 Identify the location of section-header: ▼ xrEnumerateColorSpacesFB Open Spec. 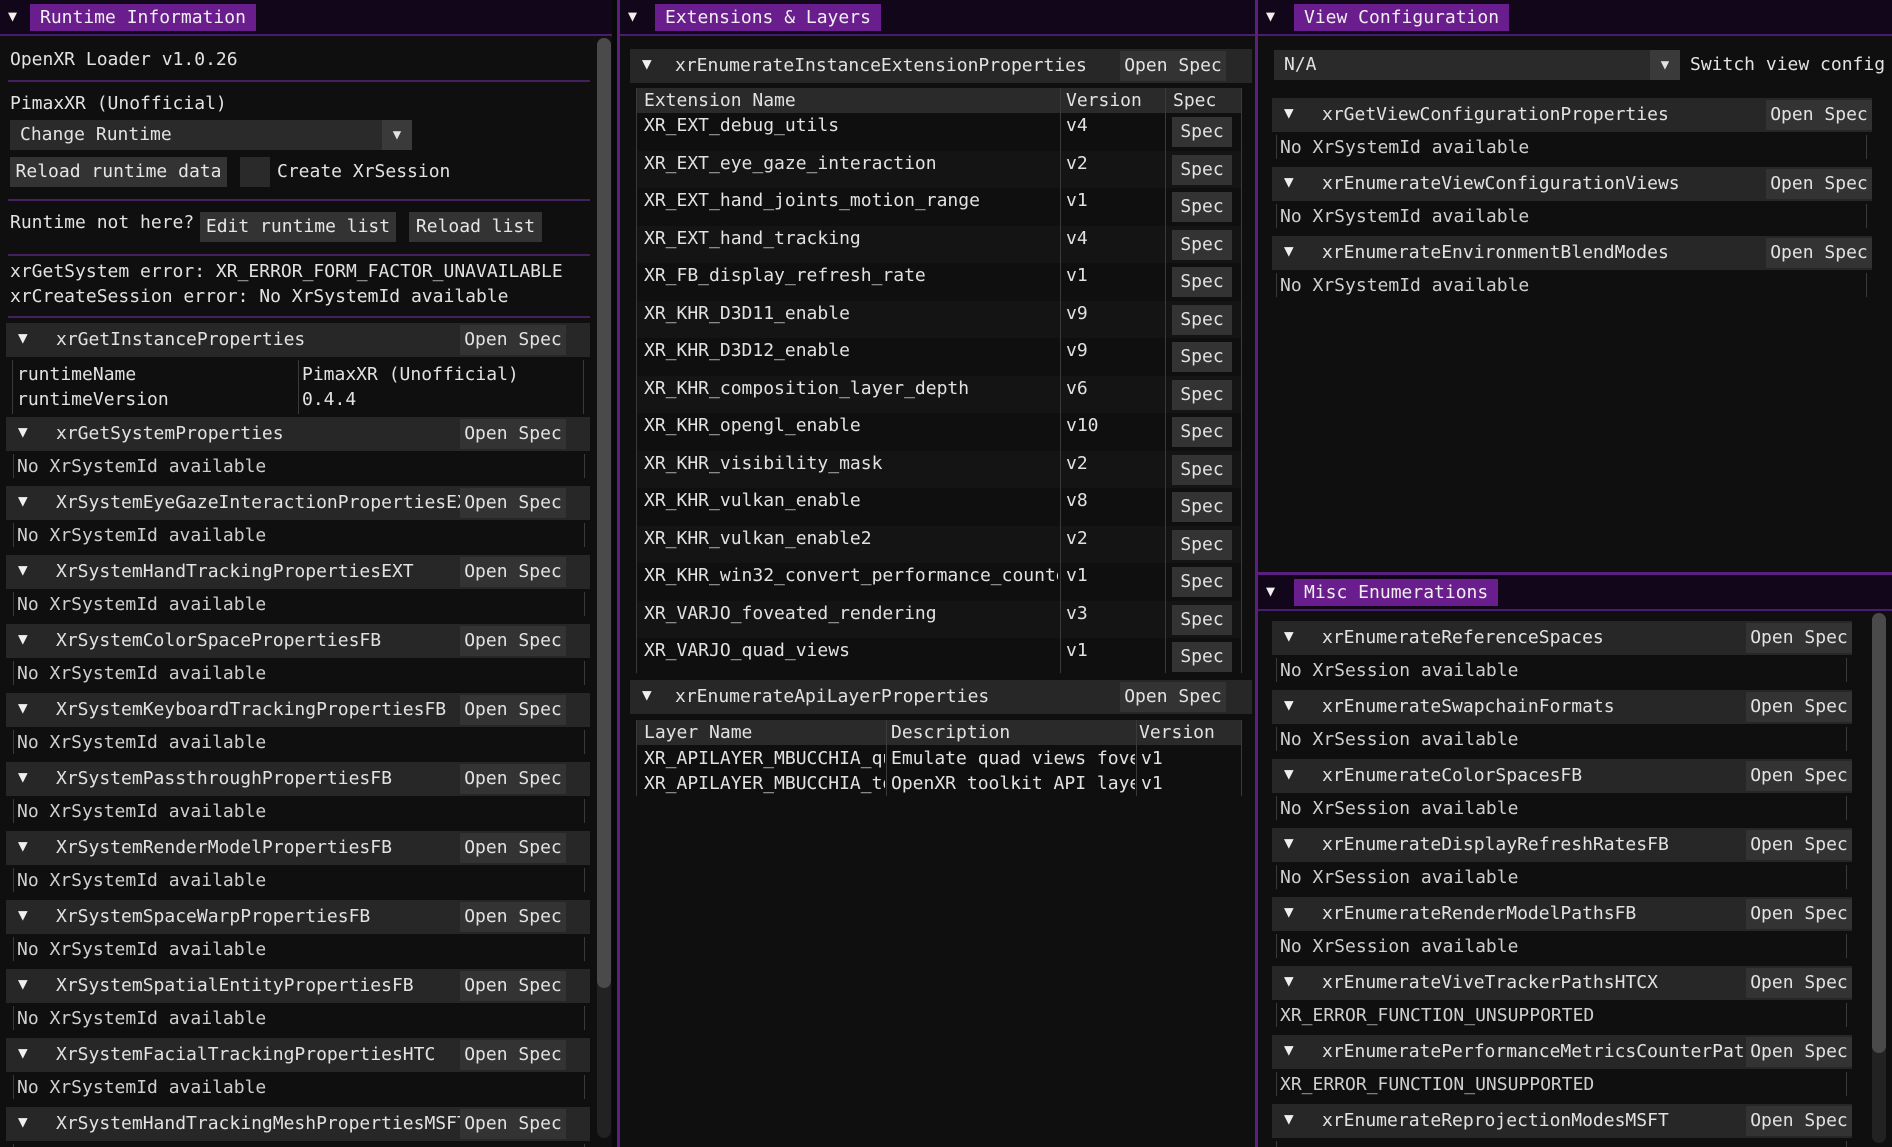
(1562, 776).